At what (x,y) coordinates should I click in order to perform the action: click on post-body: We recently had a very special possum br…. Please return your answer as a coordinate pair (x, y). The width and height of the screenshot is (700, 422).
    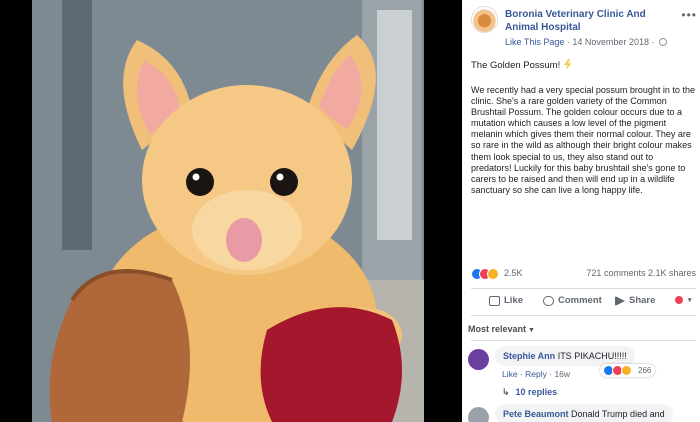
    Looking at the image, I should click on (583, 140).